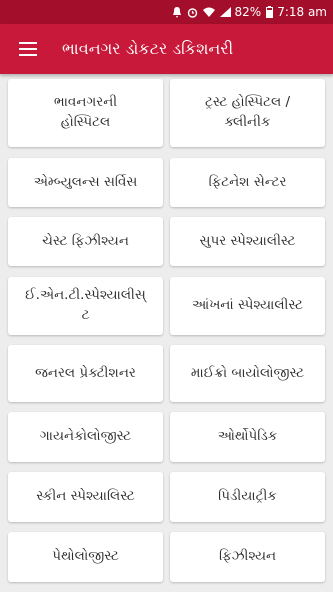  I want to click on status-bar: 82% 7:18 am, so click(166, 12).